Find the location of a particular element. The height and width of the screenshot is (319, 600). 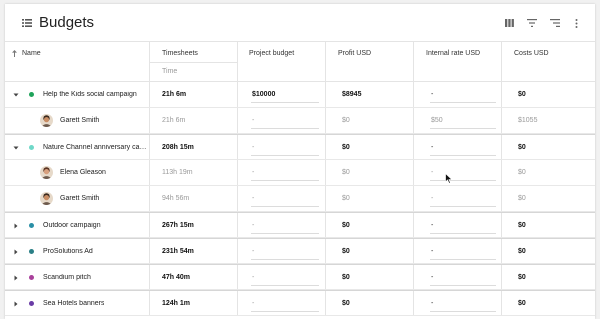

sort-icon is located at coordinates (555, 23).